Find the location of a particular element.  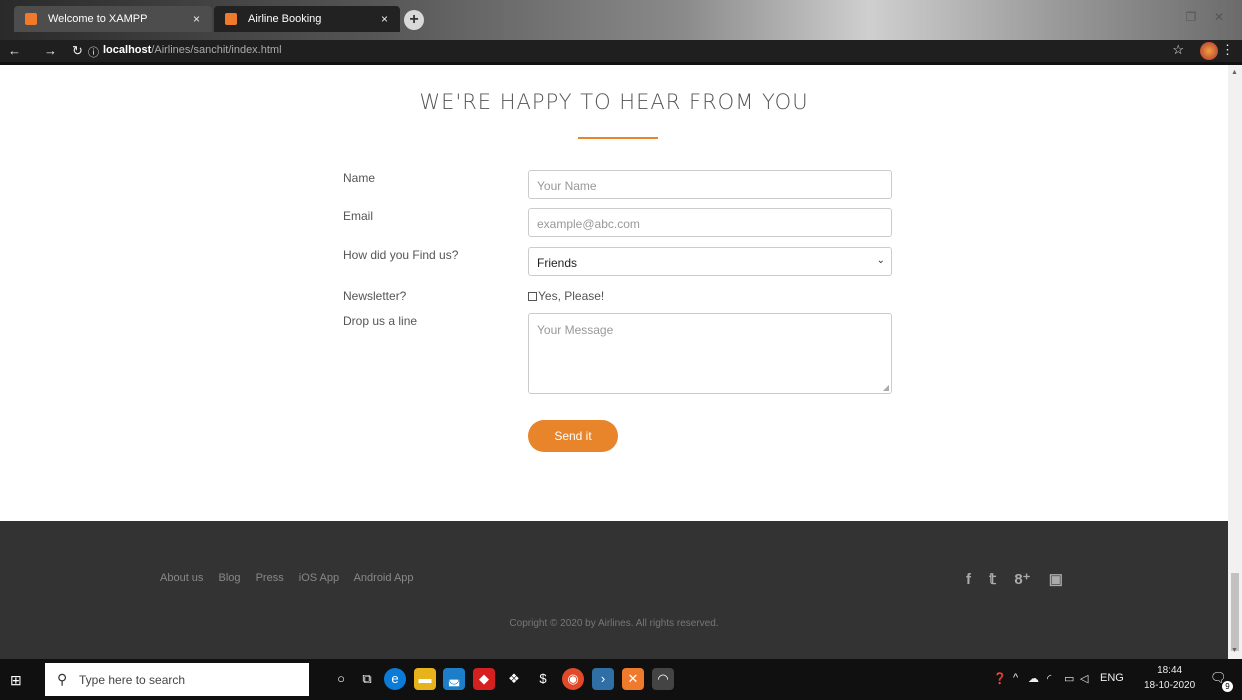

xampp-icon: ✕ is located at coordinates (633, 679).